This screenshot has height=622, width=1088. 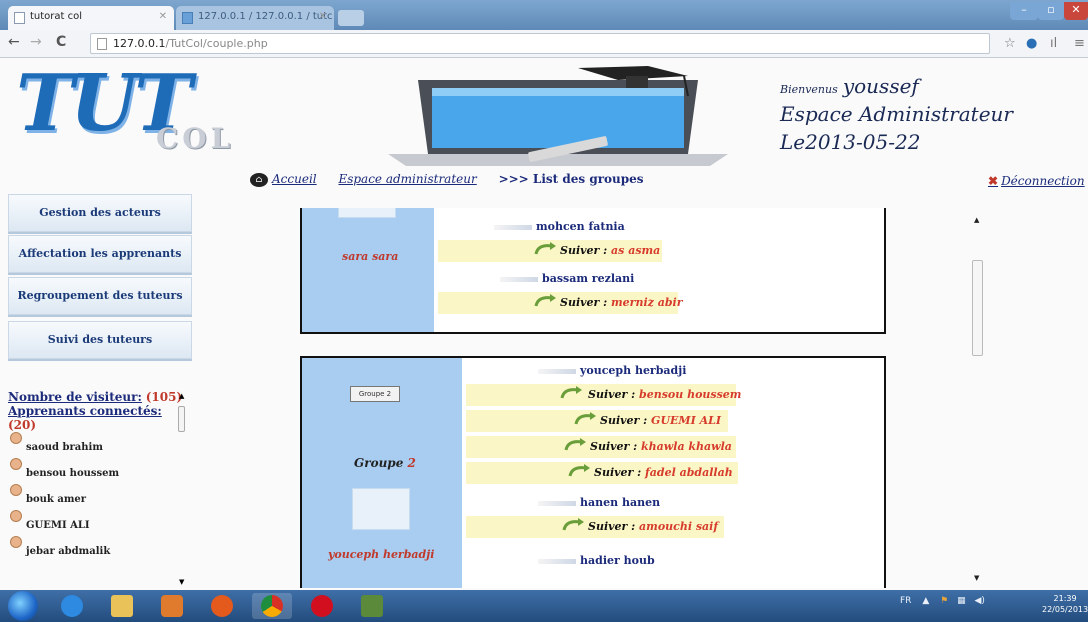 I want to click on group-info-panel: Groupe 2 Groupe 2 youceph herbadji, so click(x=382, y=473).